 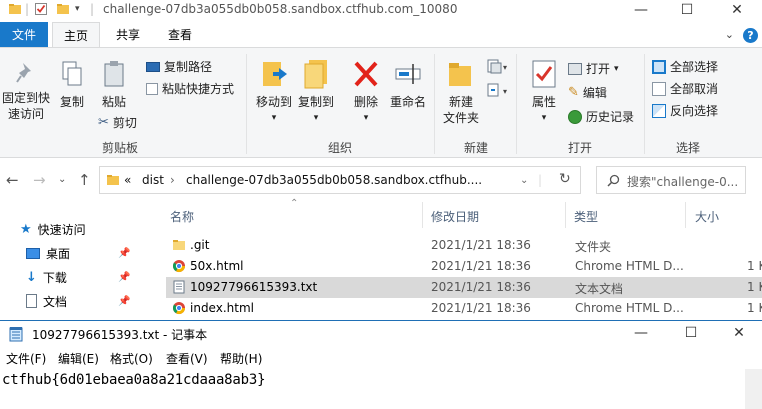 What do you see at coordinates (753, 389) in the screenshot?
I see `notepad-scrollbar` at bounding box center [753, 389].